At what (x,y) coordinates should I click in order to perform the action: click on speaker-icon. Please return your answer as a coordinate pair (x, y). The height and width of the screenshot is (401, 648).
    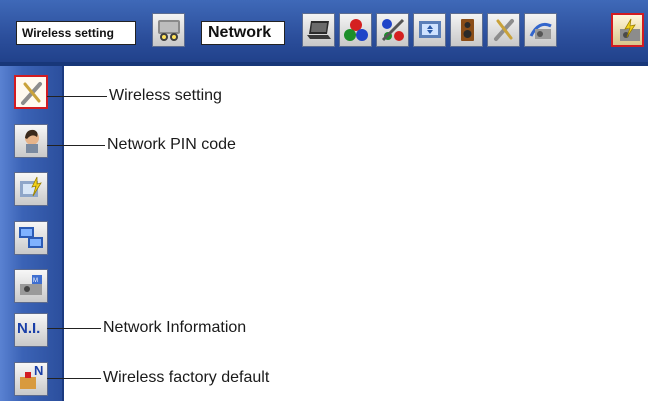
    Looking at the image, I should click on (466, 30).